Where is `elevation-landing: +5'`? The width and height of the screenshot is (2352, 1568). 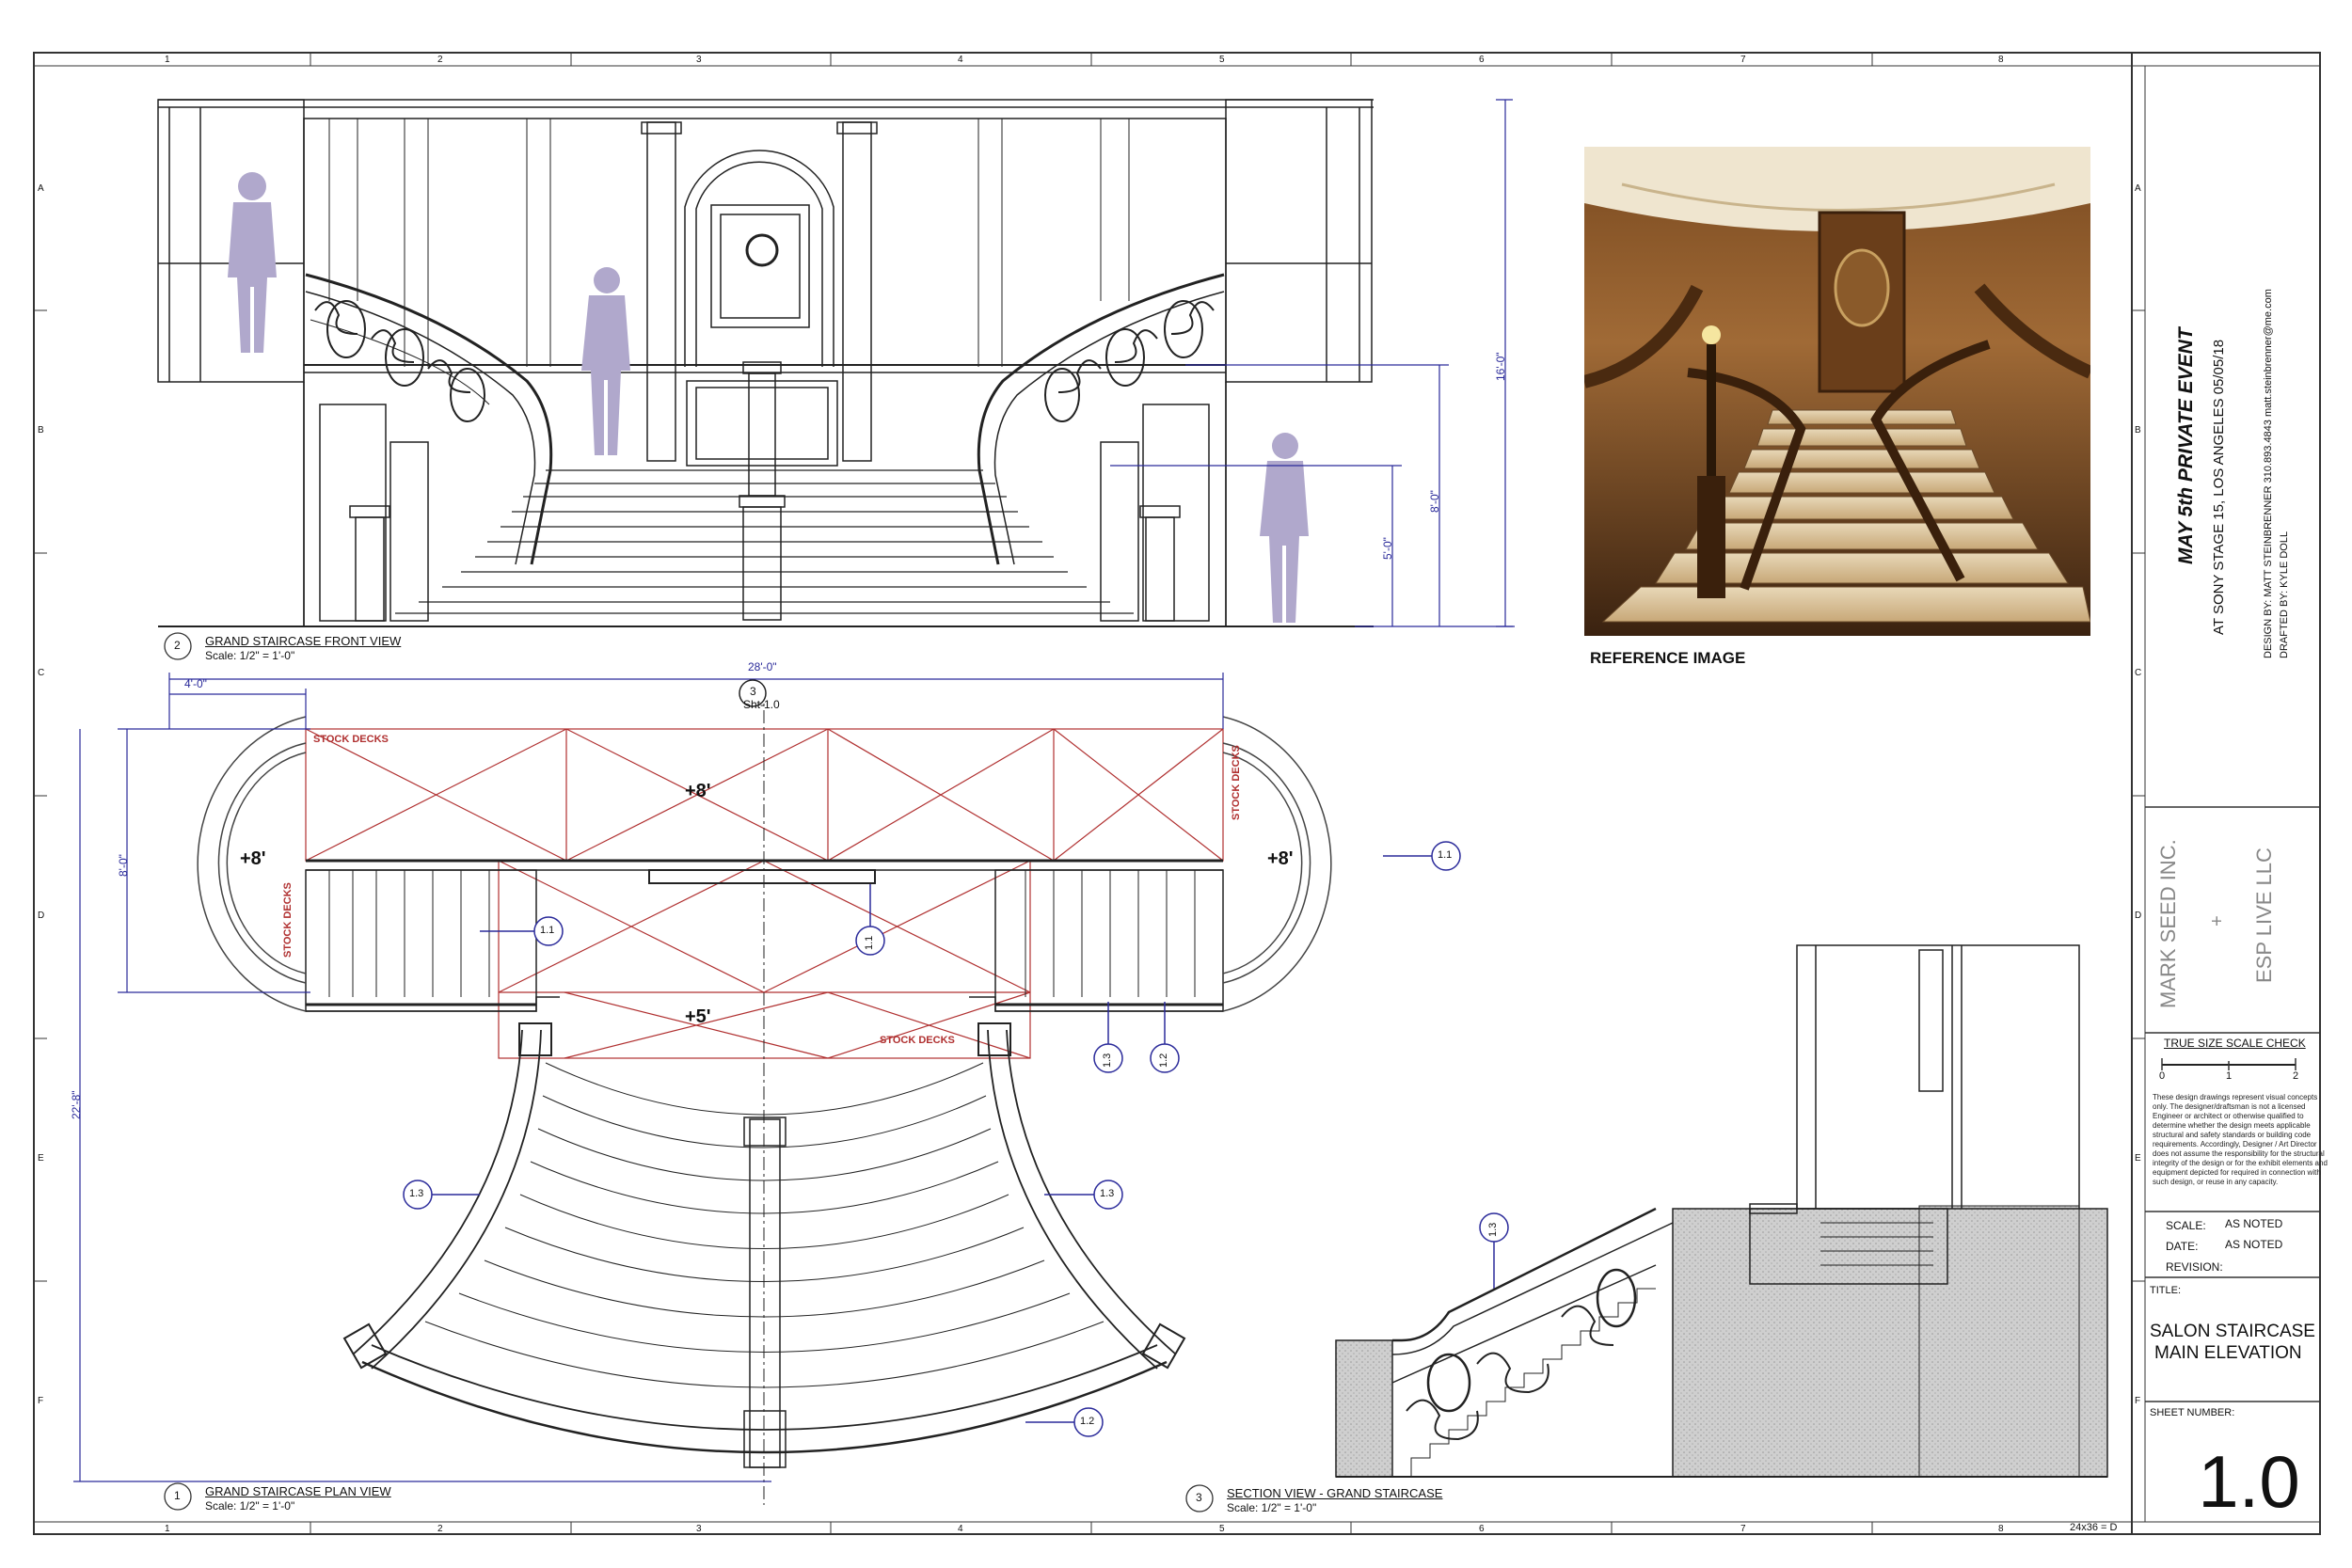 elevation-landing: +5' is located at coordinates (698, 1016).